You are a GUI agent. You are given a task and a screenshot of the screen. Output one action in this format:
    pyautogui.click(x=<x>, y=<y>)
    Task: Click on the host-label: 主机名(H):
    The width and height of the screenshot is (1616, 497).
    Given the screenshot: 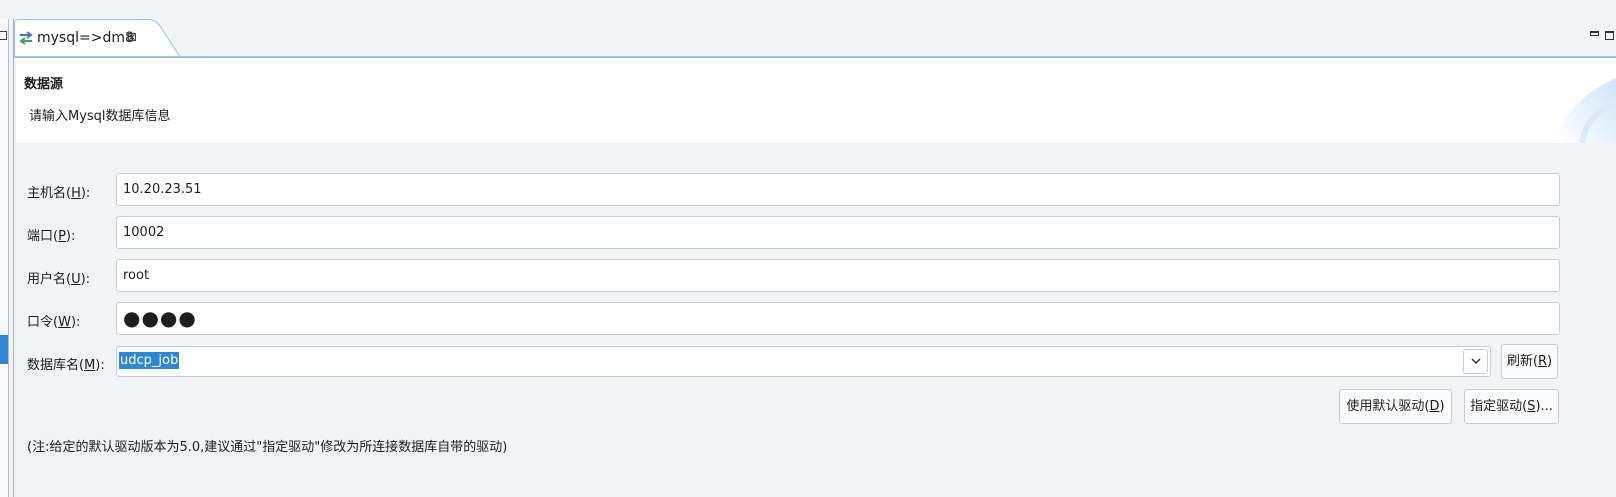 What is the action you would take?
    pyautogui.click(x=59, y=193)
    